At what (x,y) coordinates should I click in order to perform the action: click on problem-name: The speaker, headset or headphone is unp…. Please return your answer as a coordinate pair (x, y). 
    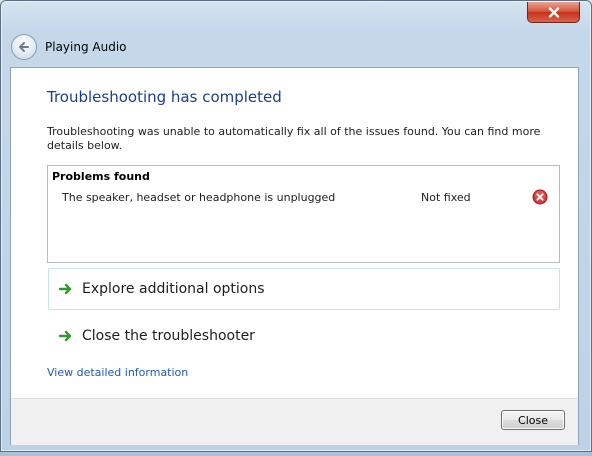
    Looking at the image, I should click on (199, 197).